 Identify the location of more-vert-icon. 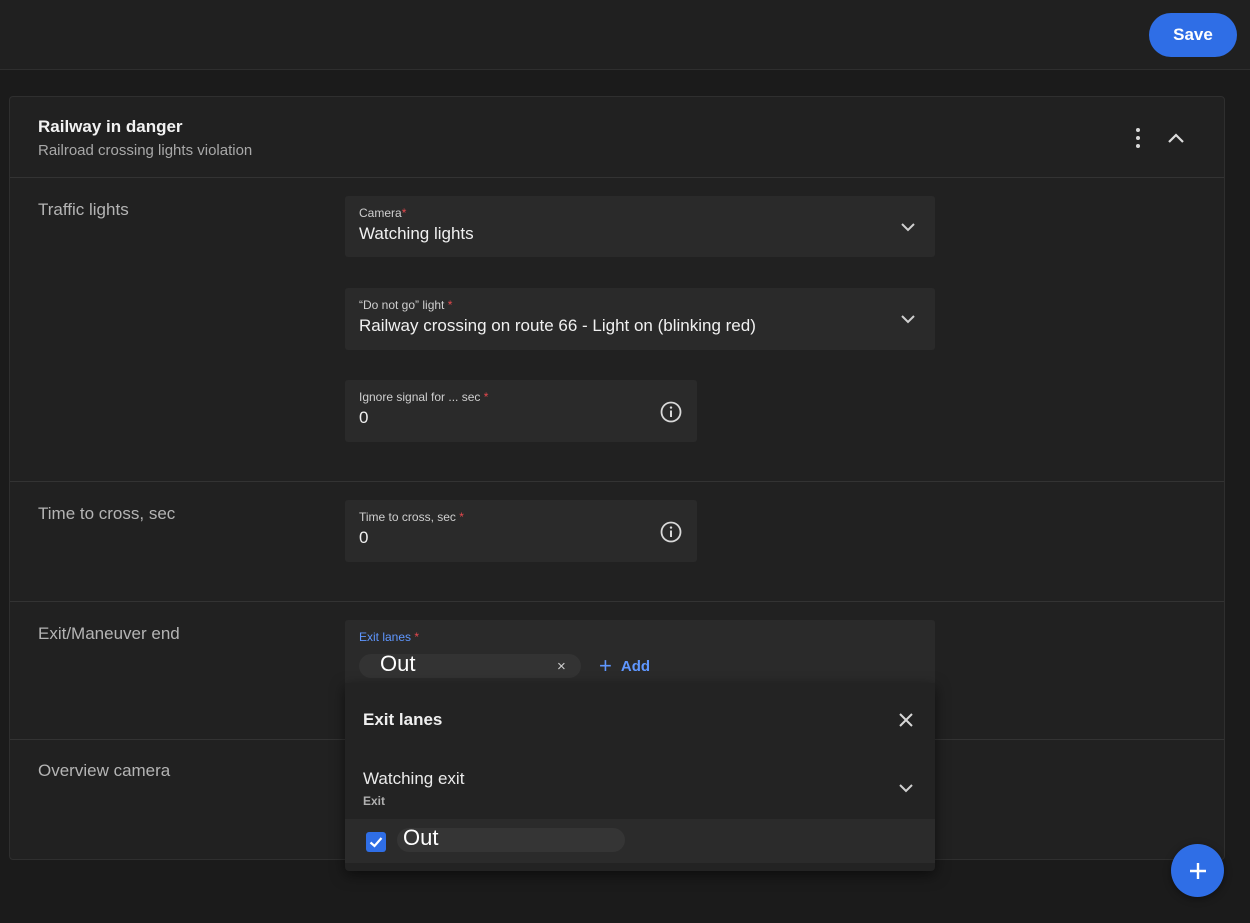
(1138, 138).